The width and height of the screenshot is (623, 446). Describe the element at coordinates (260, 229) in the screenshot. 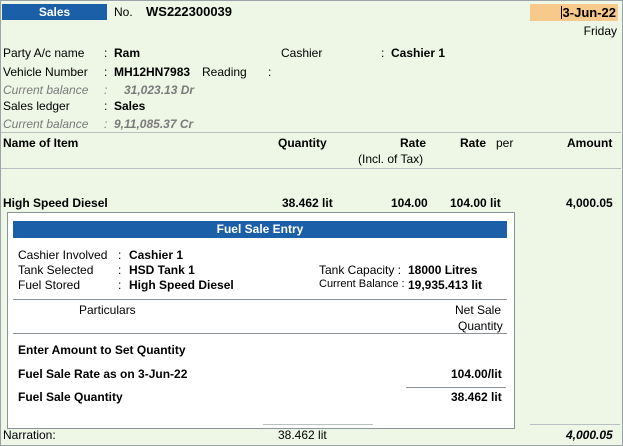

I see `dialog-title: Fuel Sale Entry` at that location.